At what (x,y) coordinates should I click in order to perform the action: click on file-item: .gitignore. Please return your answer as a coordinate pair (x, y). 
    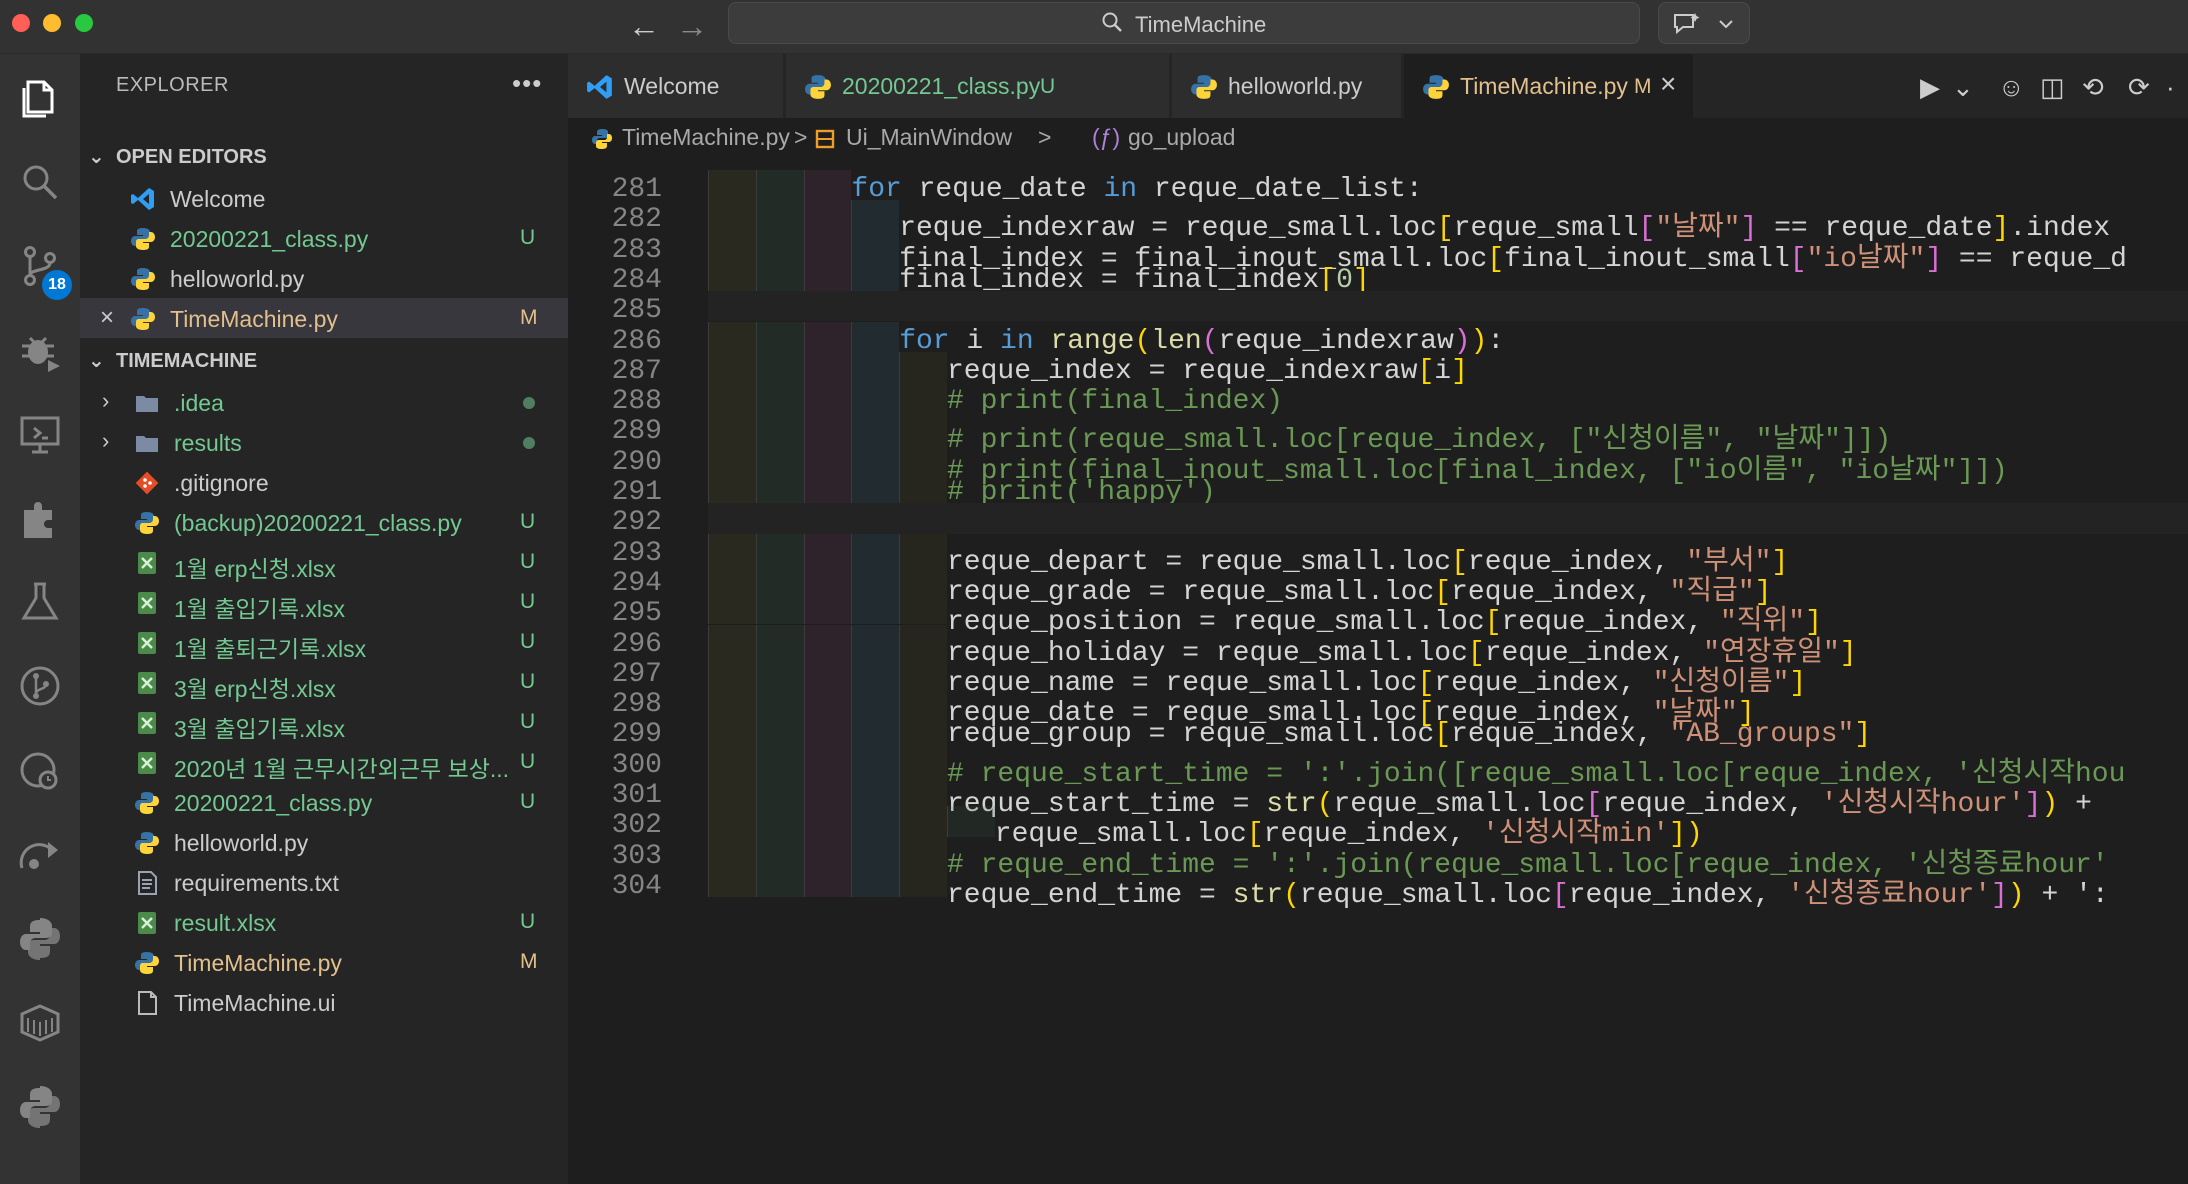
    Looking at the image, I should click on (324, 482).